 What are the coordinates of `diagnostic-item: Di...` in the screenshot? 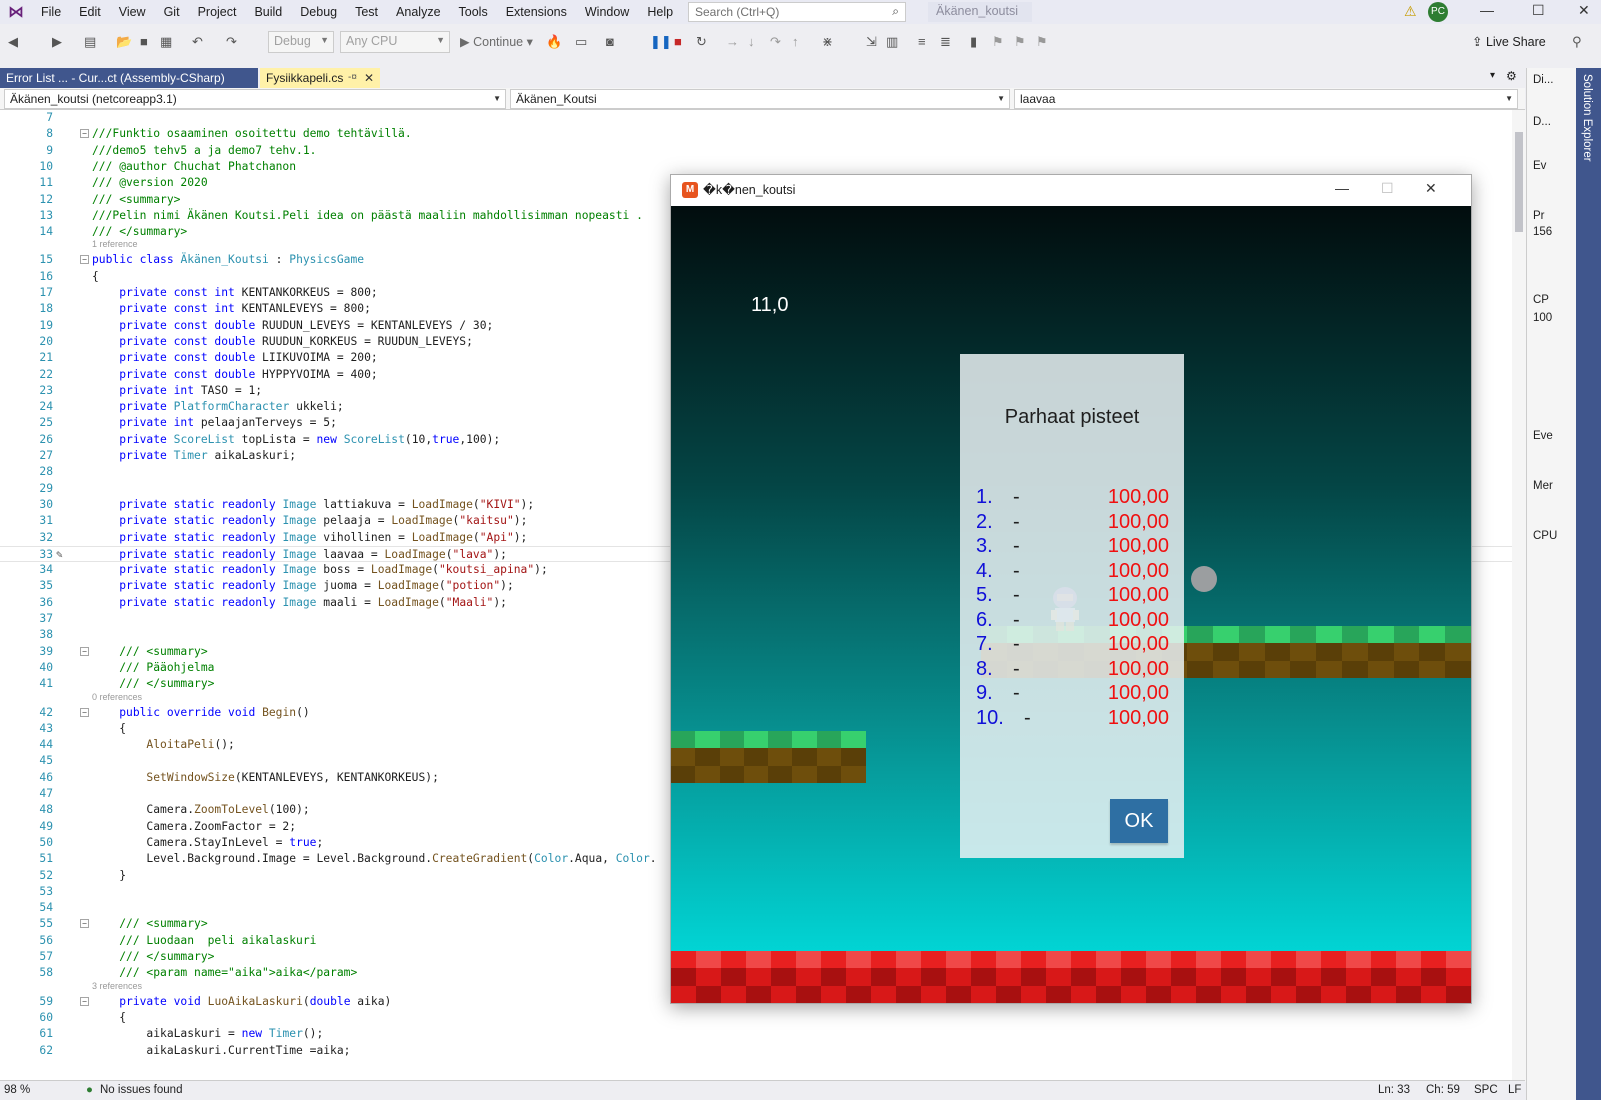 It's located at (1543, 80).